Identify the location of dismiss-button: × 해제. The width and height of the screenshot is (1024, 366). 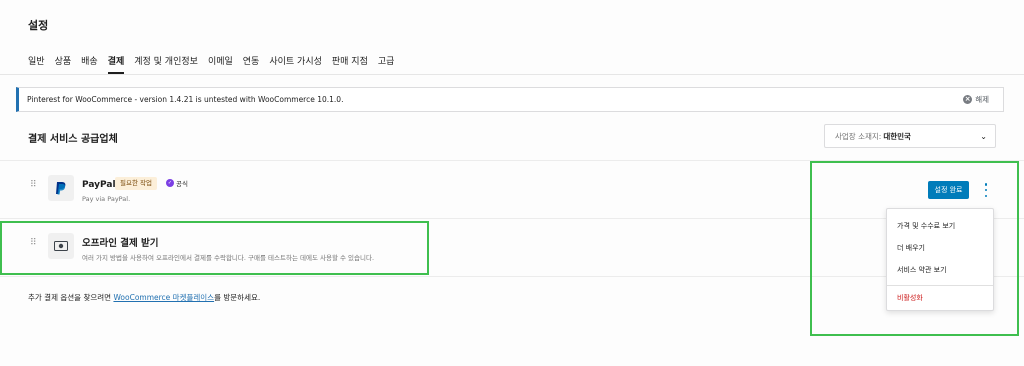
(976, 99).